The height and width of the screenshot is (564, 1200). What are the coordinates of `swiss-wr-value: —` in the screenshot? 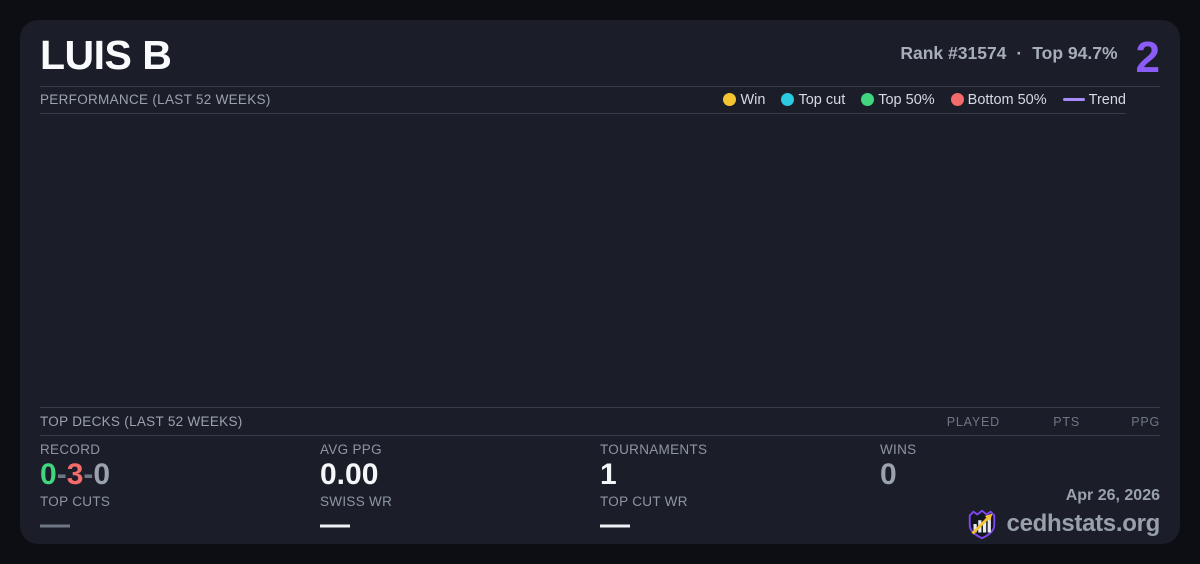 It's located at (335, 524).